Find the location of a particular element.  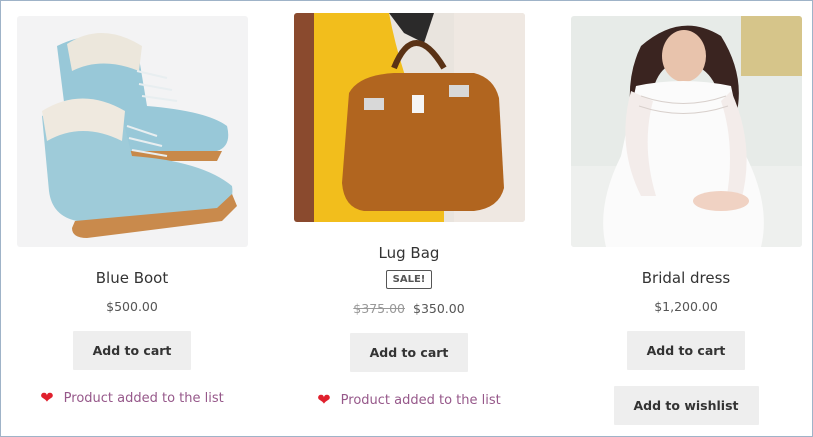

product-image-lug-bag is located at coordinates (409, 117).